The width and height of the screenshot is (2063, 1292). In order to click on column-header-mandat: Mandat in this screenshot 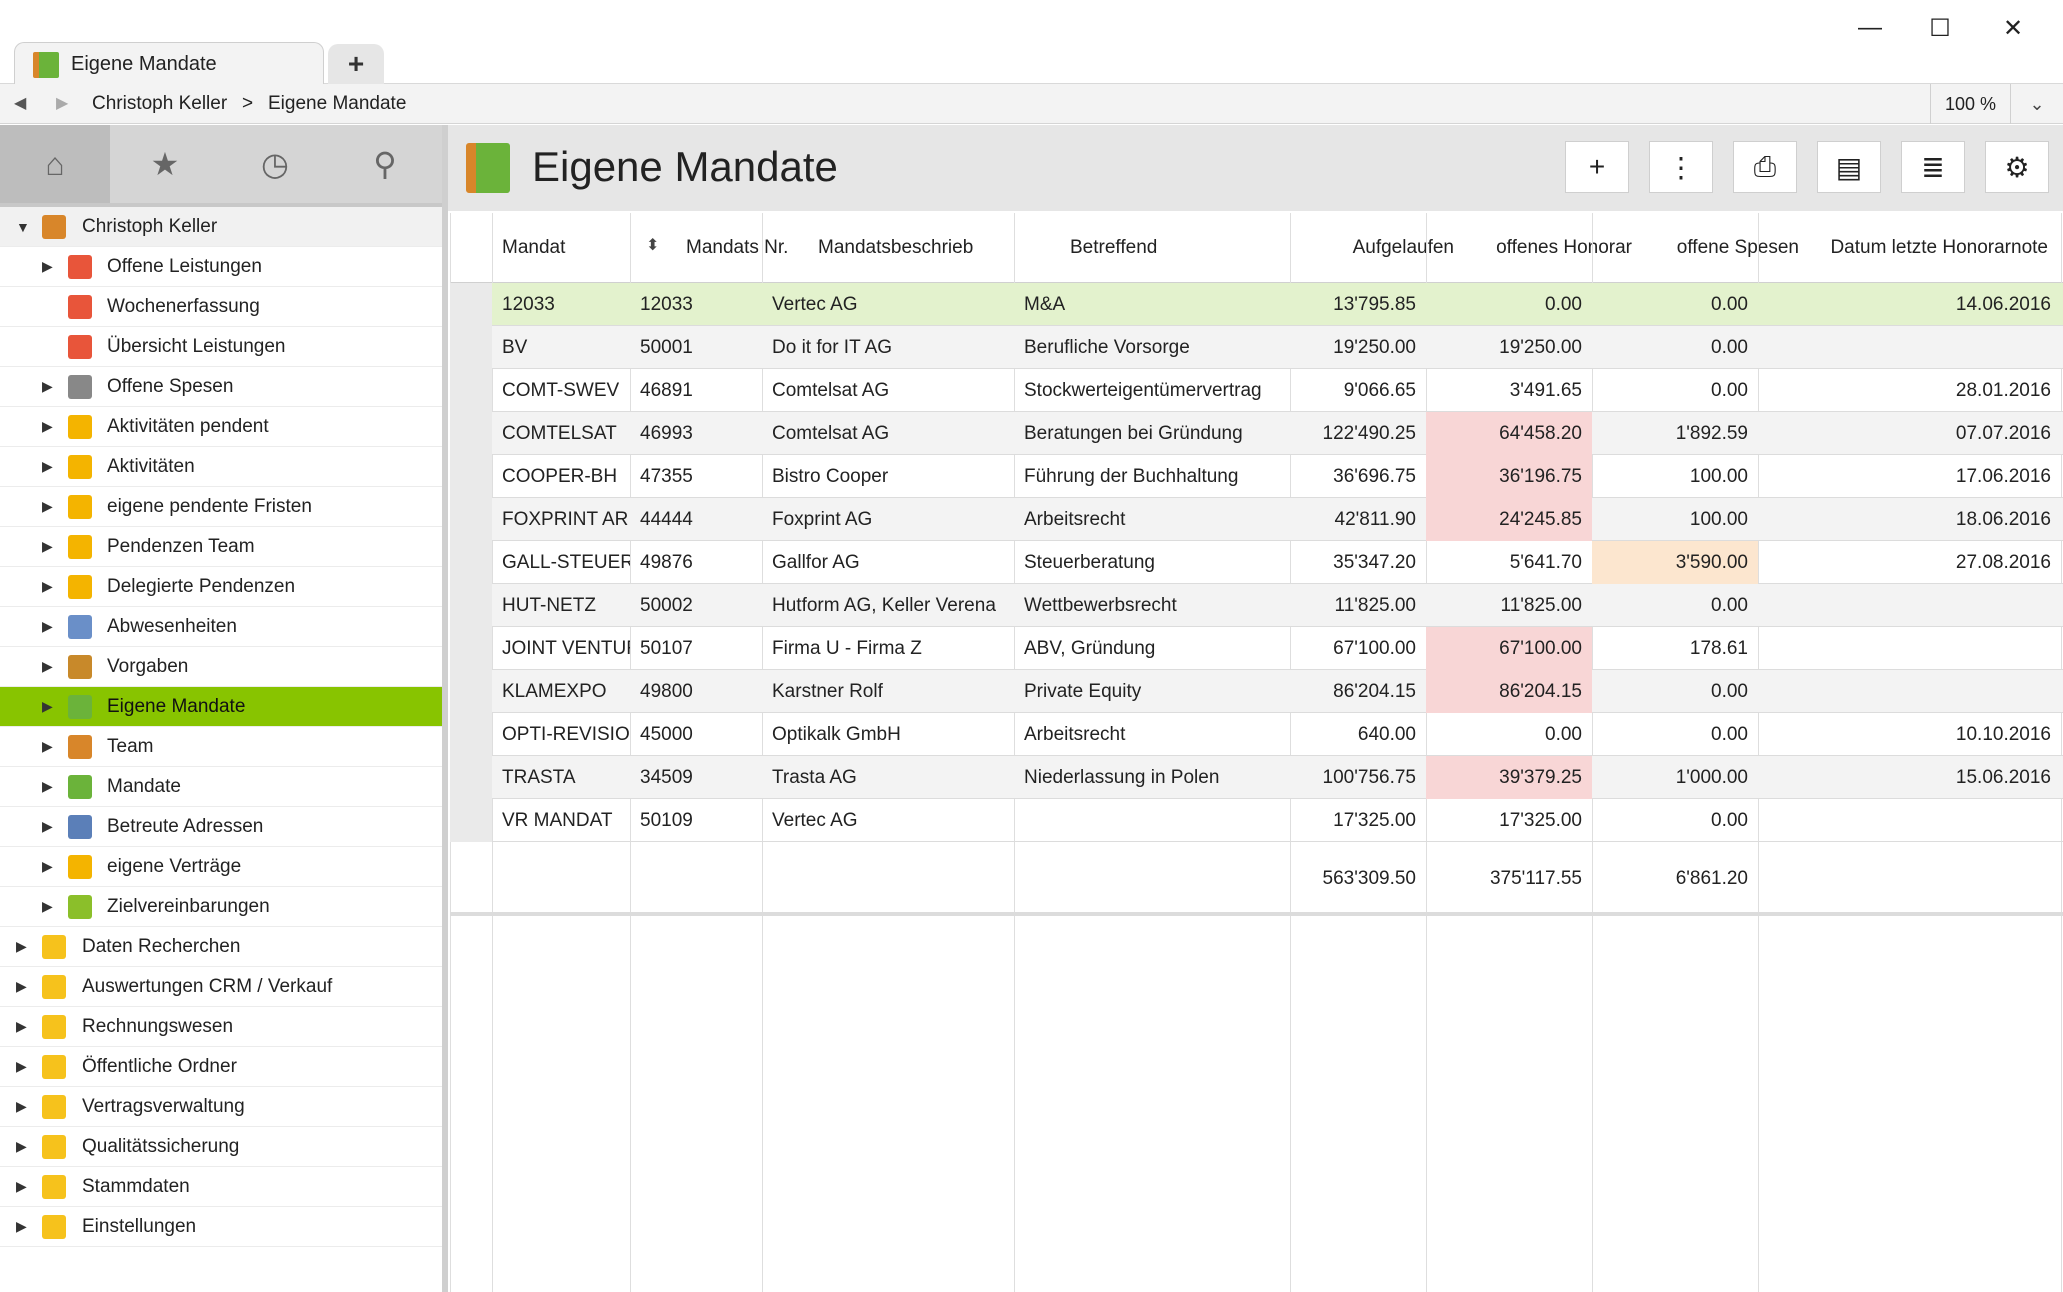, I will do `click(533, 248)`.